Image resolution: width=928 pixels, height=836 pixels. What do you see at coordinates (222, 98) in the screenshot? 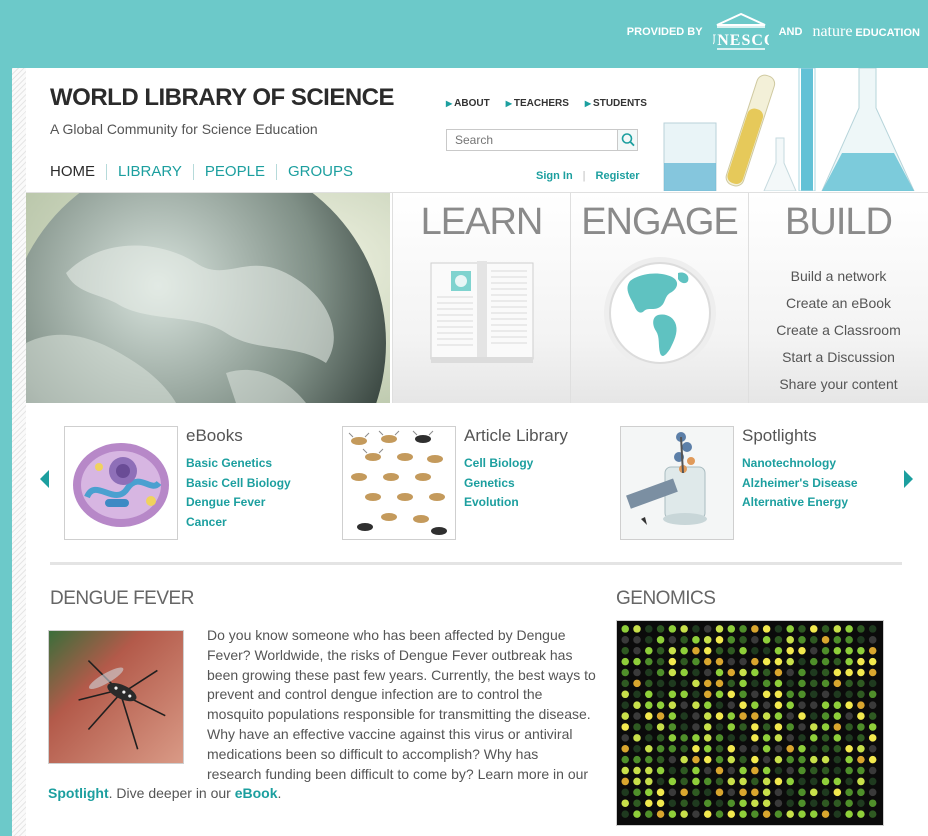
I see `site-title: WORLD LIBRARY OF SCIENCE` at bounding box center [222, 98].